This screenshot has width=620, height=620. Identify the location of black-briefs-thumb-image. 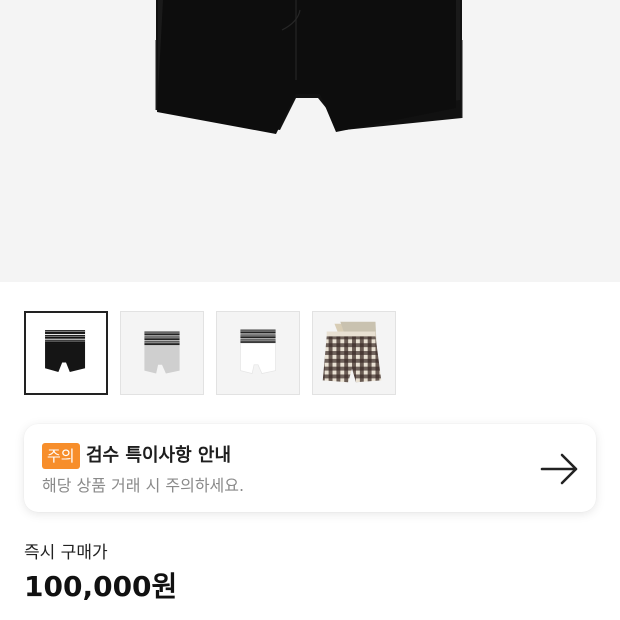
(66, 353).